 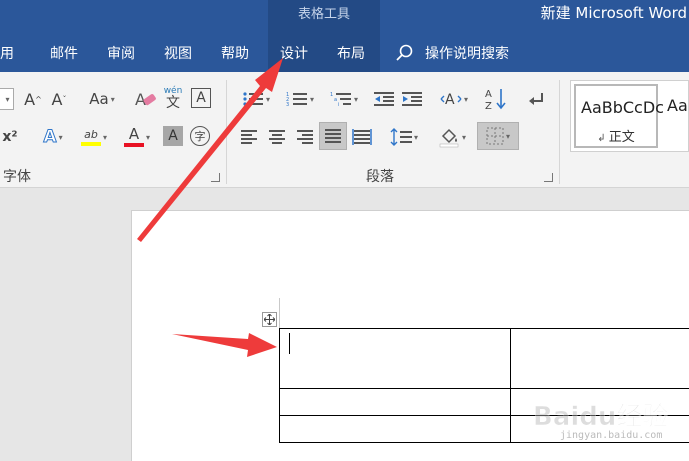 I want to click on bullets-button: ▾, so click(x=256, y=99).